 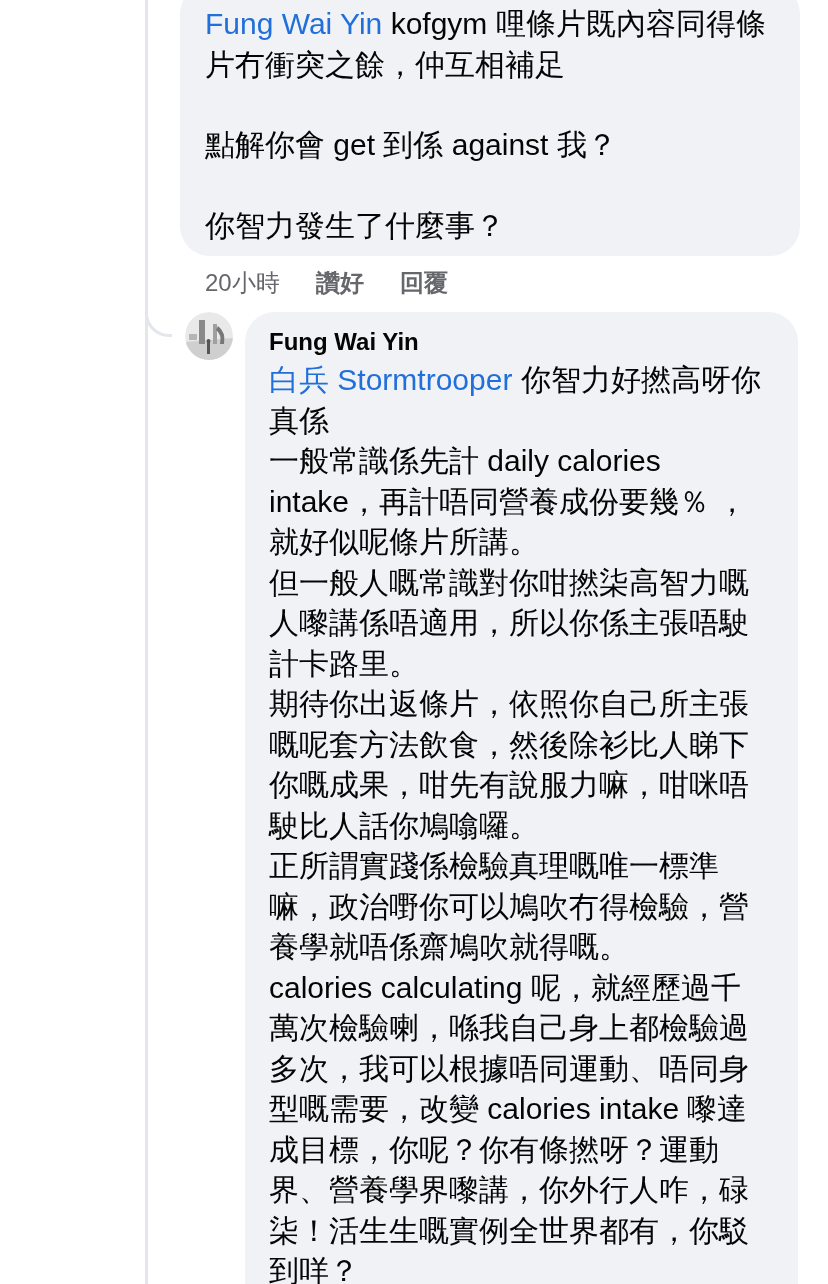 What do you see at coordinates (515, 400) in the screenshot?
I see `comment-text: 白兵 Stormtrooper 你智力好撚高呀你真係` at bounding box center [515, 400].